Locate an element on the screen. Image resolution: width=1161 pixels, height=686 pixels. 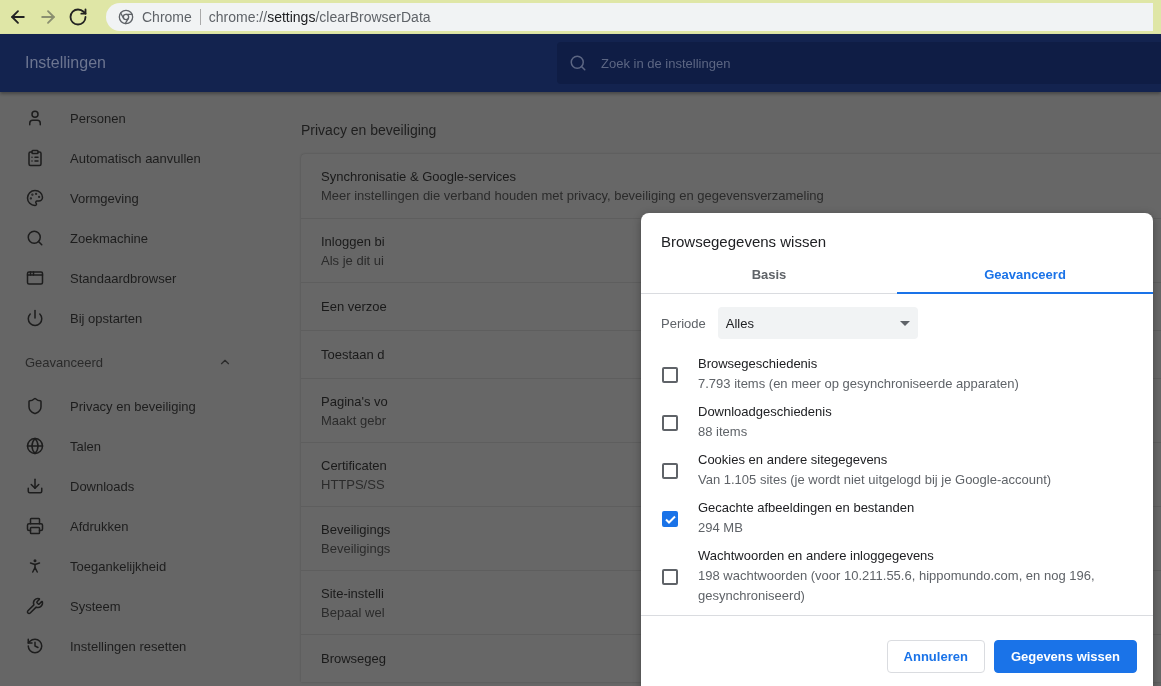
sidebar-item: Zoekmachine is located at coordinates (128, 238).